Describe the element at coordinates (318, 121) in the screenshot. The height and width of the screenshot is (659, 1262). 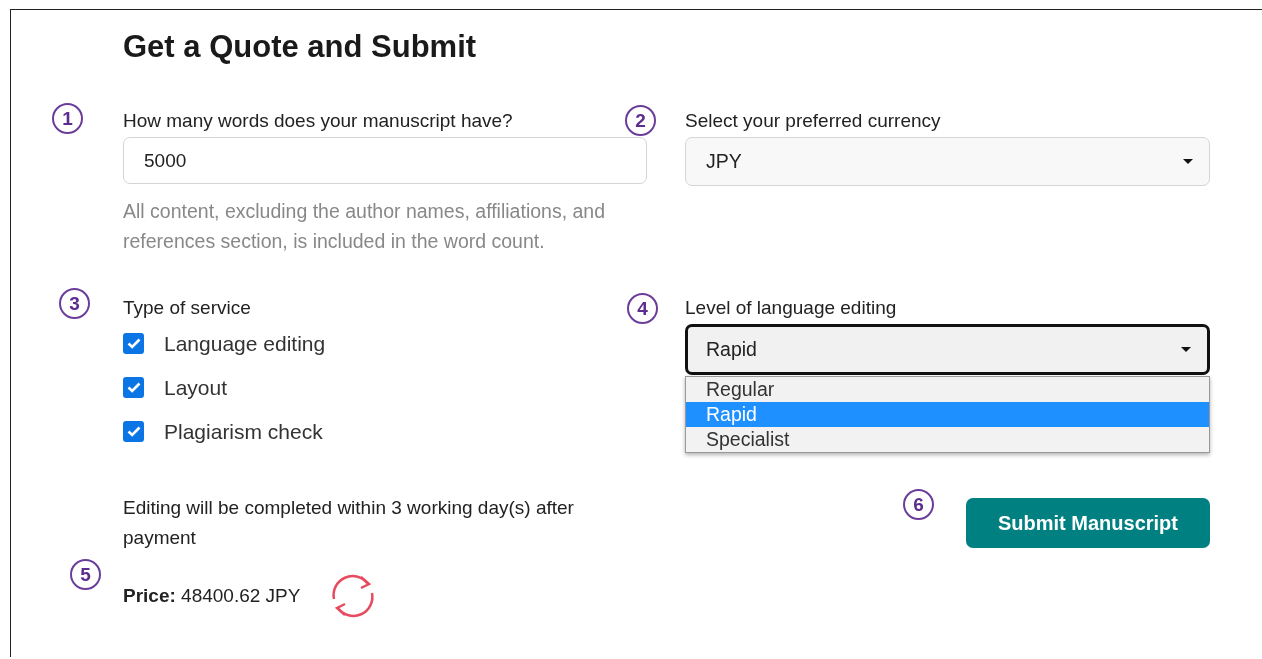
I see `field-label: How many words does your manuscript have?` at that location.